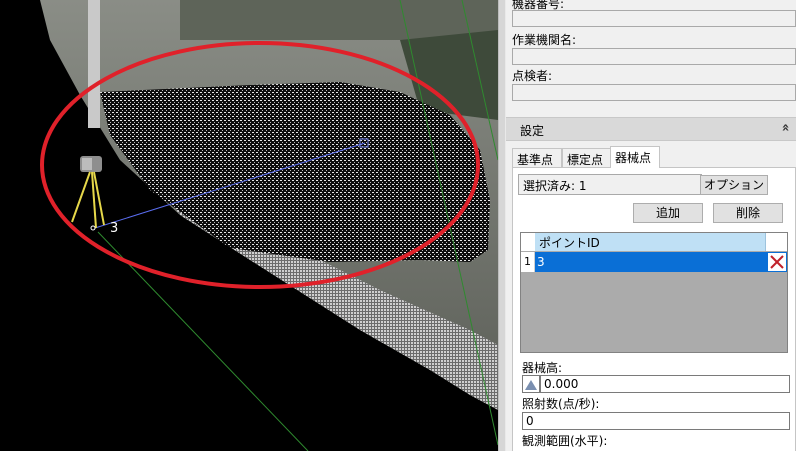 The height and width of the screenshot is (451, 796). What do you see at coordinates (561, 404) in the screenshot?
I see `fire-rate-label: 照射数(点/秒):` at bounding box center [561, 404].